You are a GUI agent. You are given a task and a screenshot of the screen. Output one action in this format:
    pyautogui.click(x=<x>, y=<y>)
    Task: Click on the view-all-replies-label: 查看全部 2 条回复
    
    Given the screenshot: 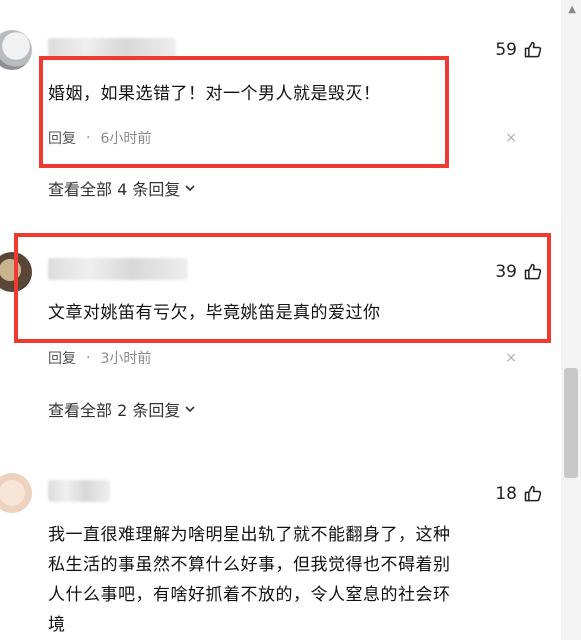 What is the action you would take?
    pyautogui.click(x=114, y=410)
    